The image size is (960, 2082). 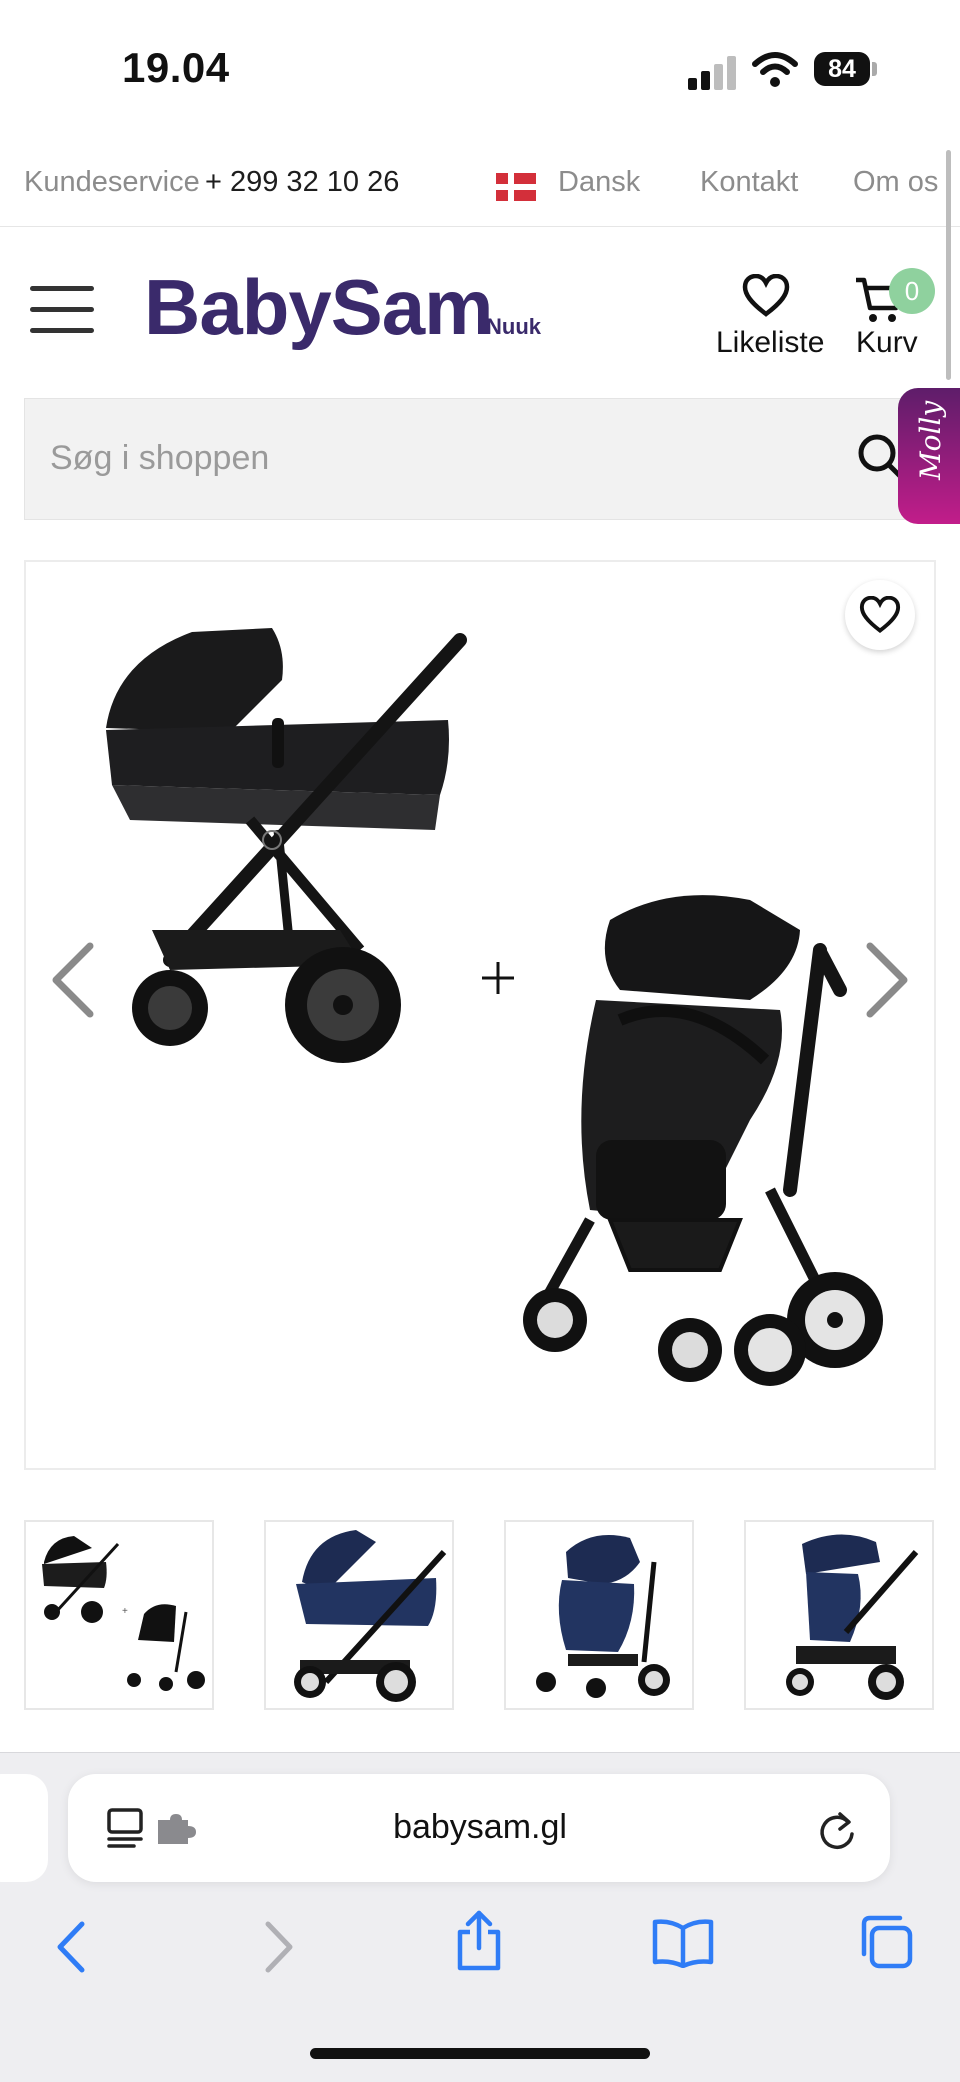 I want to click on search-icon, so click(x=880, y=456).